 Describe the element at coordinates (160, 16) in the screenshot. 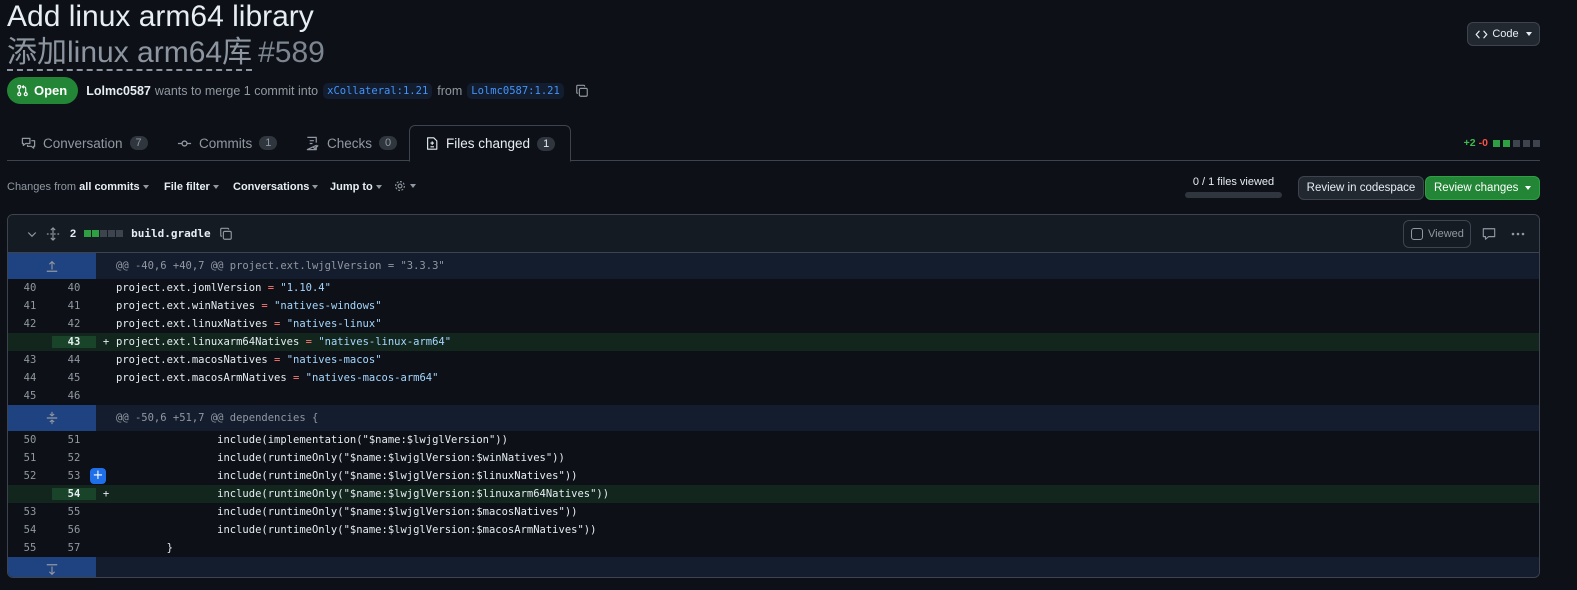

I see `pr-title: Add linux arm64 library` at that location.